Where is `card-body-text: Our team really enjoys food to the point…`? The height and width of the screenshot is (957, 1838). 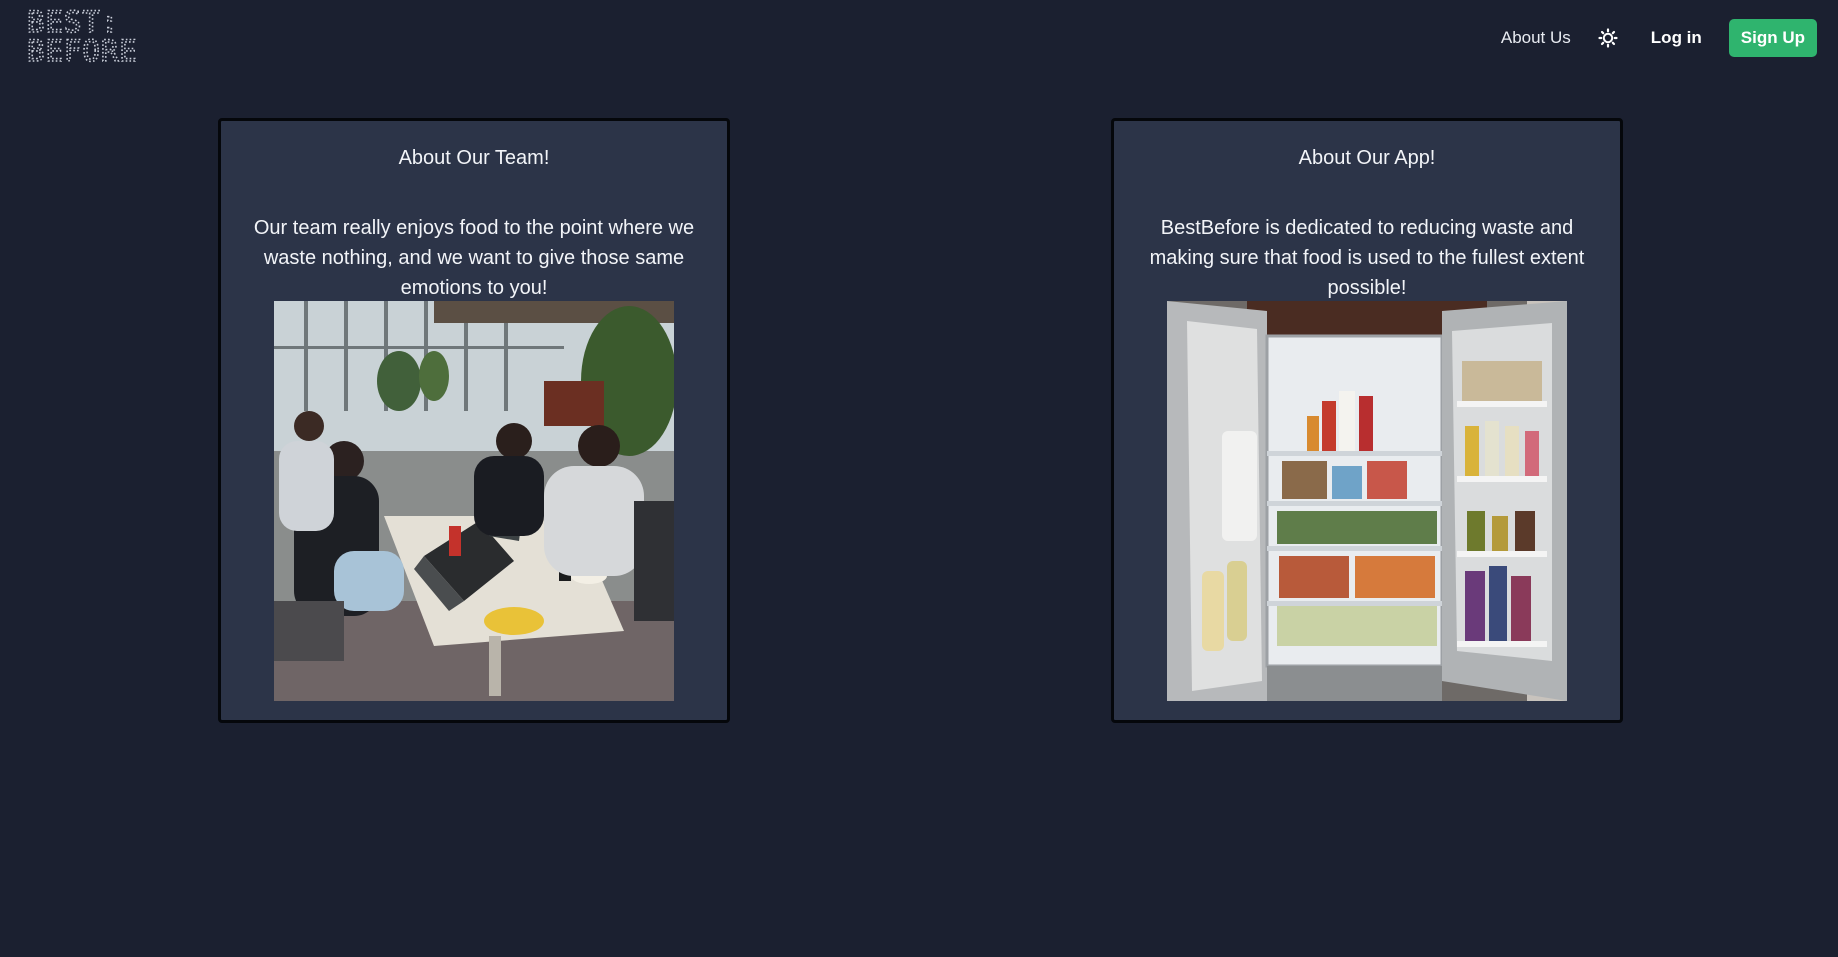
card-body-text: Our team really enjoys food to the point… is located at coordinates (474, 258).